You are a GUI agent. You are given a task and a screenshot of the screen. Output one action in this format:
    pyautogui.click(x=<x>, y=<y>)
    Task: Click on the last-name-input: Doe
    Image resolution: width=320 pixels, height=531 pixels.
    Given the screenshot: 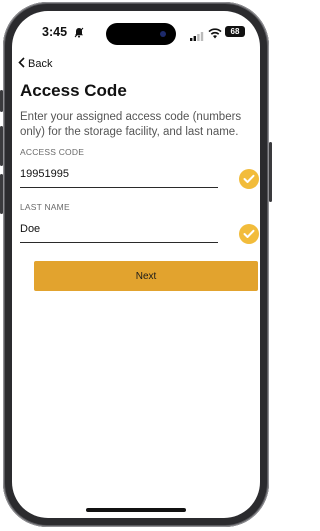 What is the action you would take?
    pyautogui.click(x=30, y=229)
    